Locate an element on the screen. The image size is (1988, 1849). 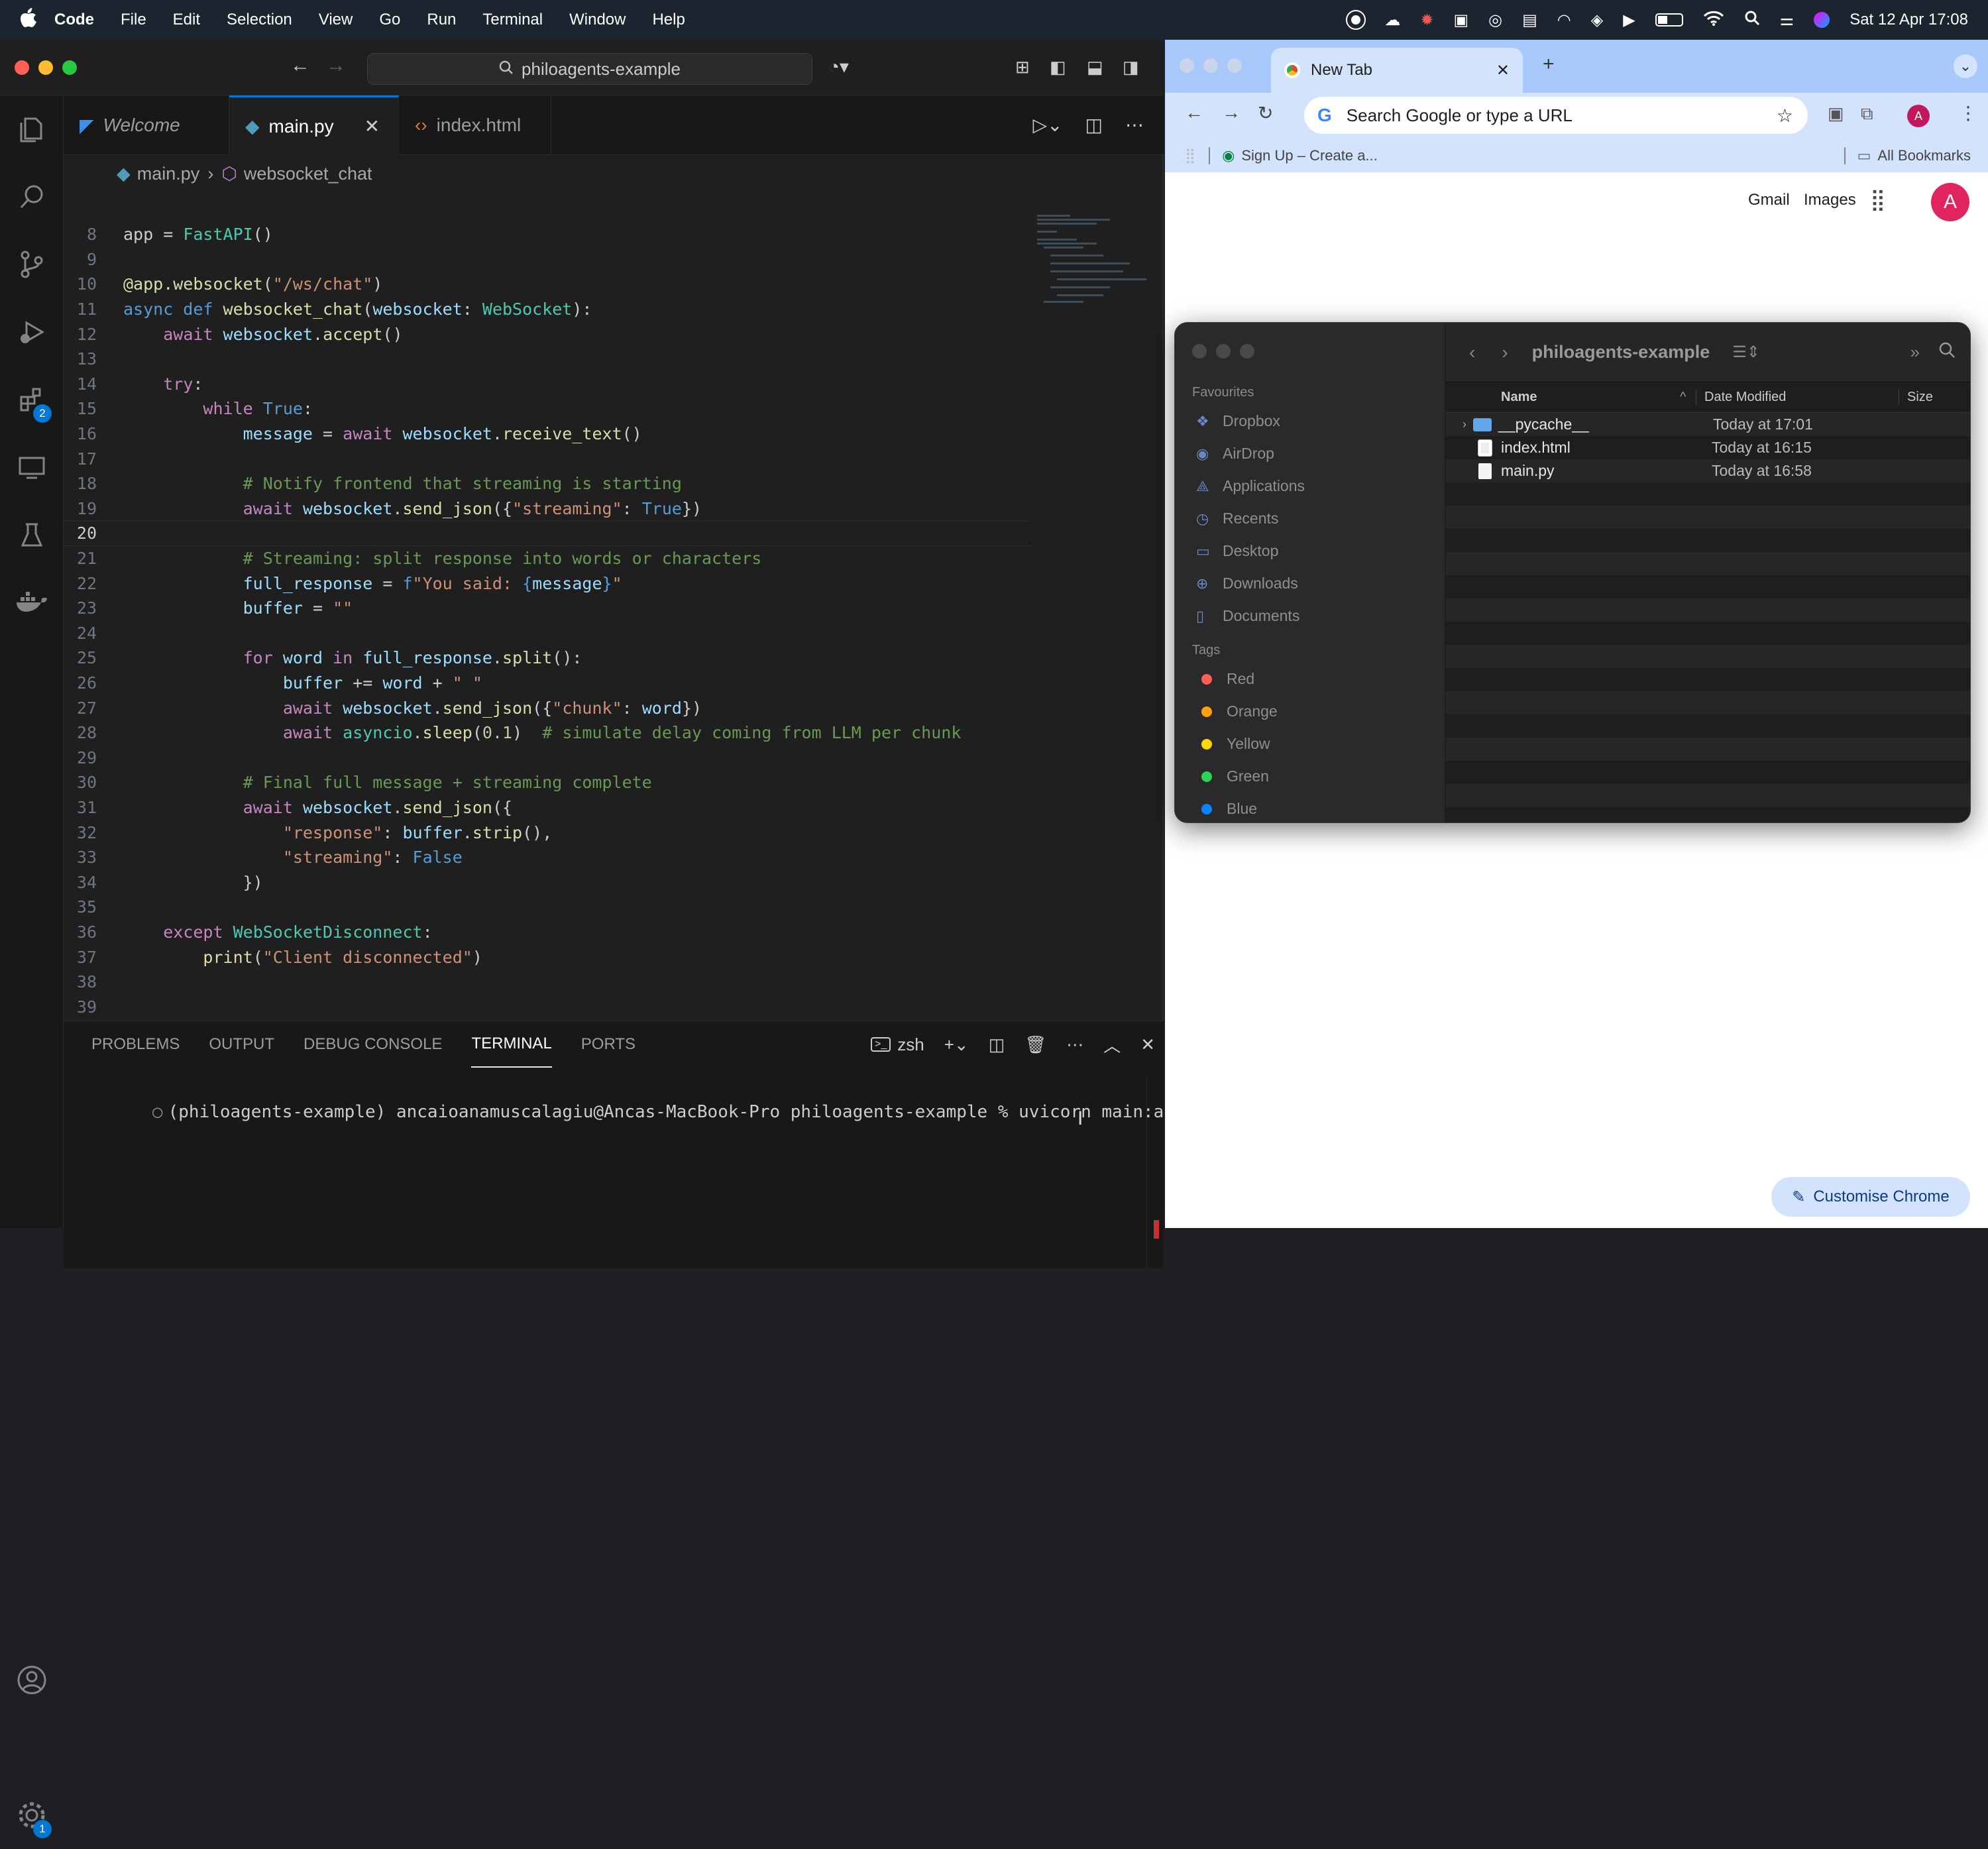
code-line: 20 is located at coordinates (547, 533).